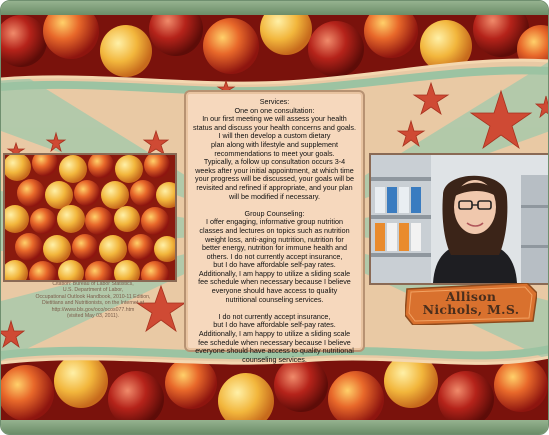  What do you see at coordinates (274, 299) in the screenshot?
I see `services-text-line: nutritional counseling services.` at bounding box center [274, 299].